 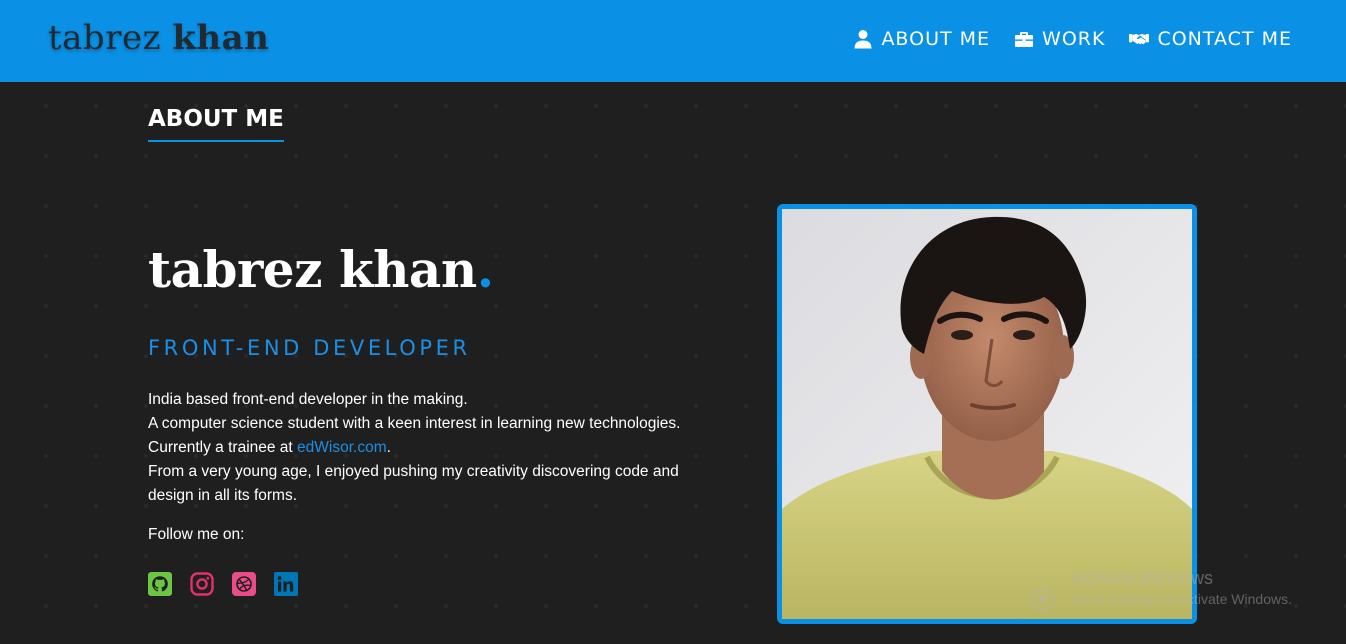 What do you see at coordinates (673, 41) in the screenshot?
I see `top-navbar: tabrez khan ABOUT ME WORK CONTACT ME` at bounding box center [673, 41].